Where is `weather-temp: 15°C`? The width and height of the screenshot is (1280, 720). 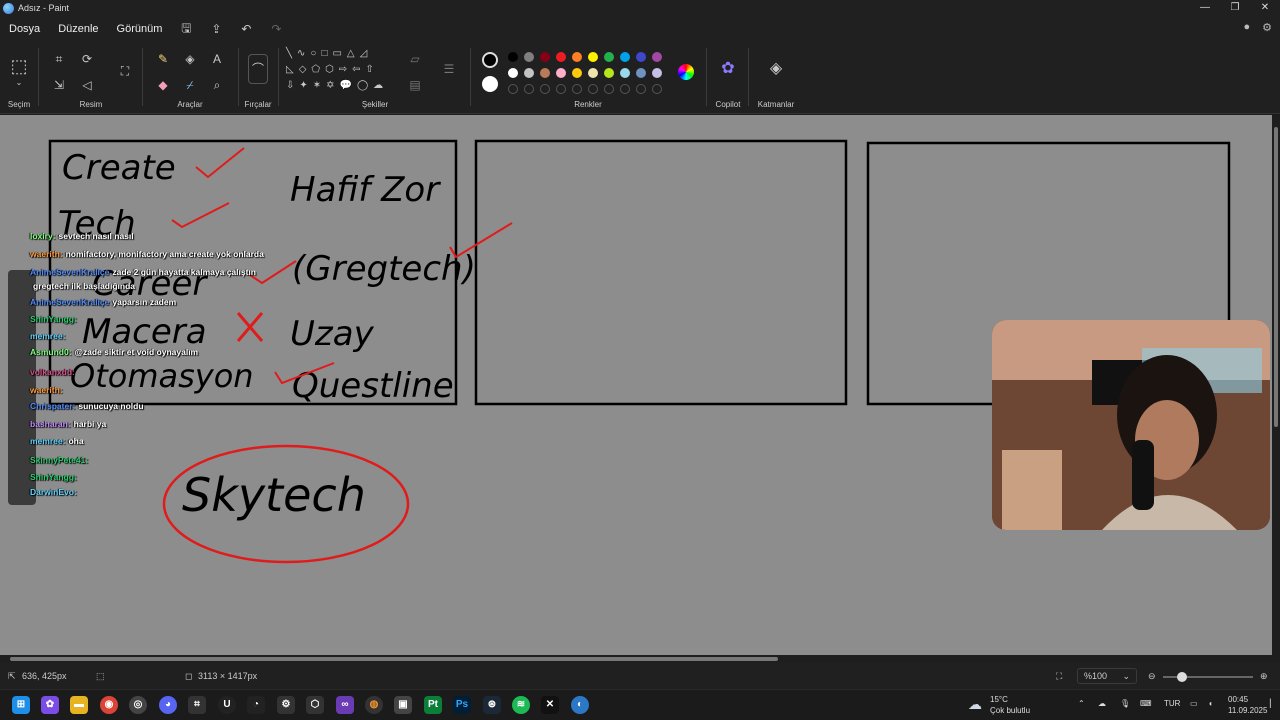 weather-temp: 15°C is located at coordinates (999, 699).